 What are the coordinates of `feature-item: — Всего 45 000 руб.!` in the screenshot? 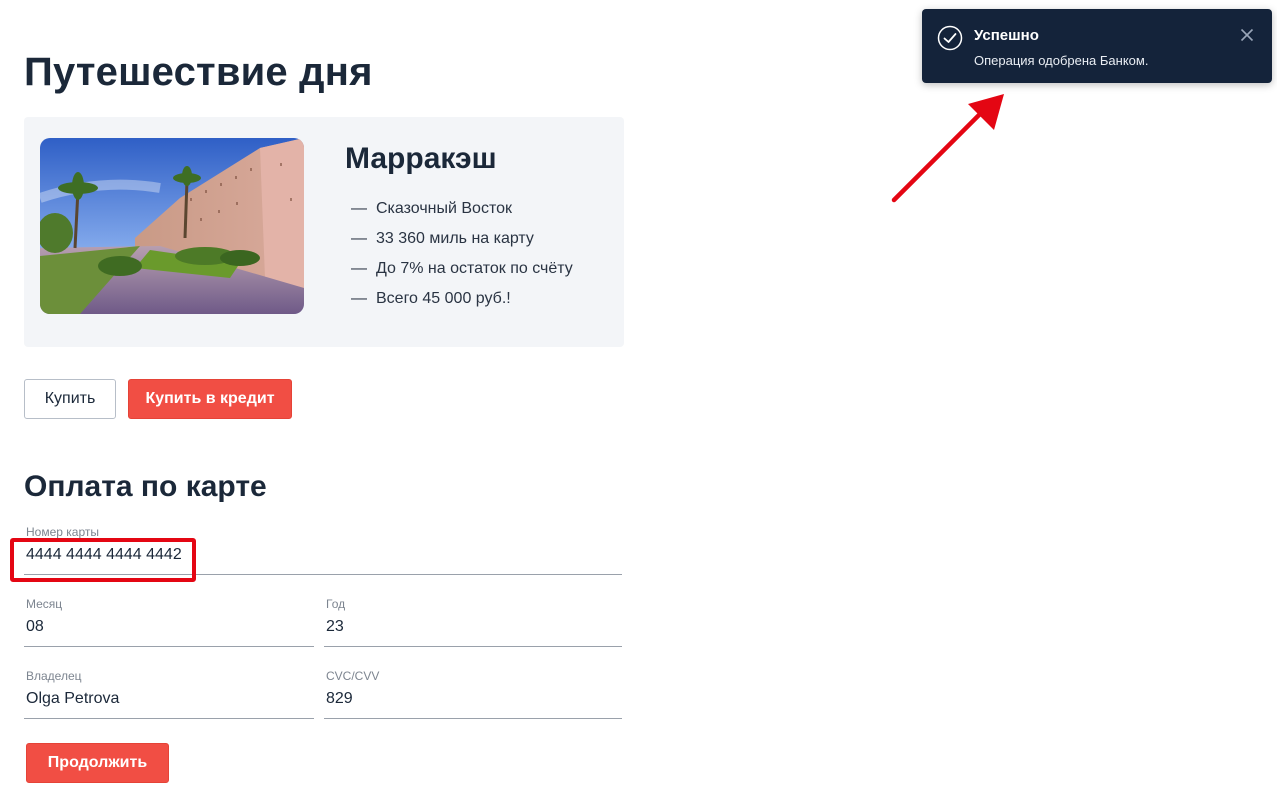 It's located at (462, 303).